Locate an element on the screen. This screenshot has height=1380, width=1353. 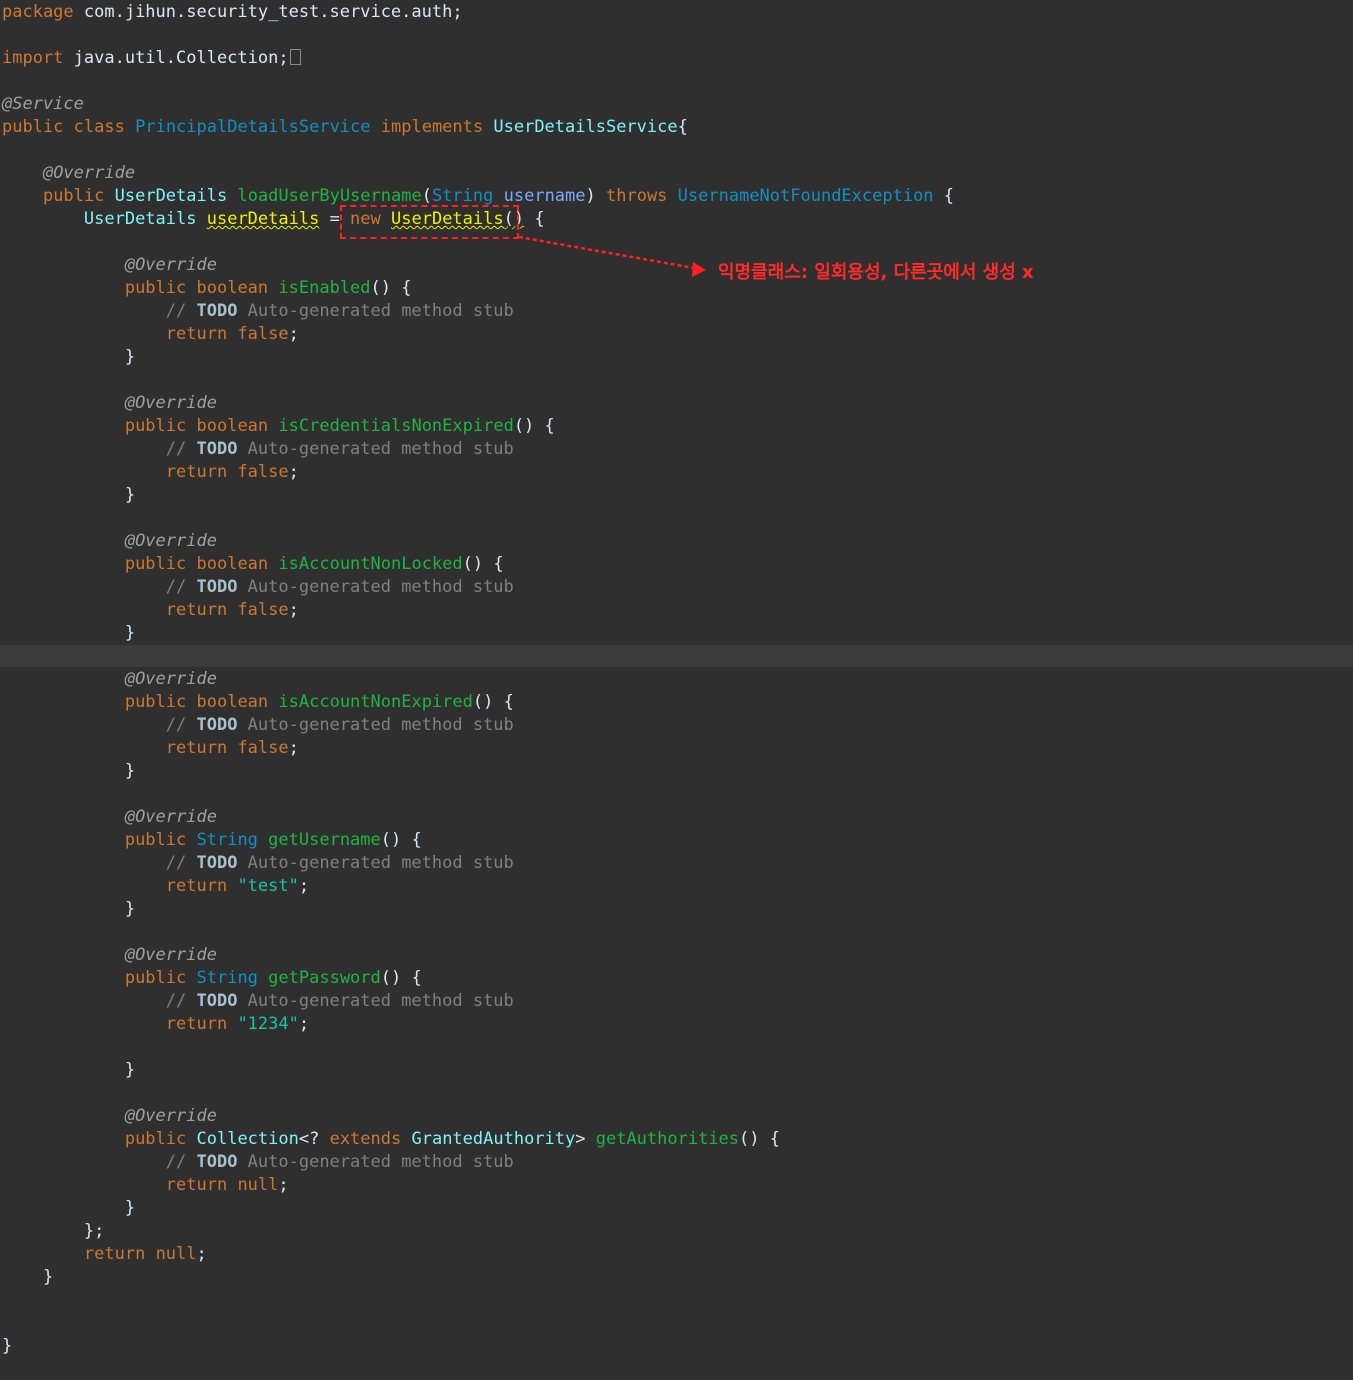
code-token: isEnabled is located at coordinates (324, 288).